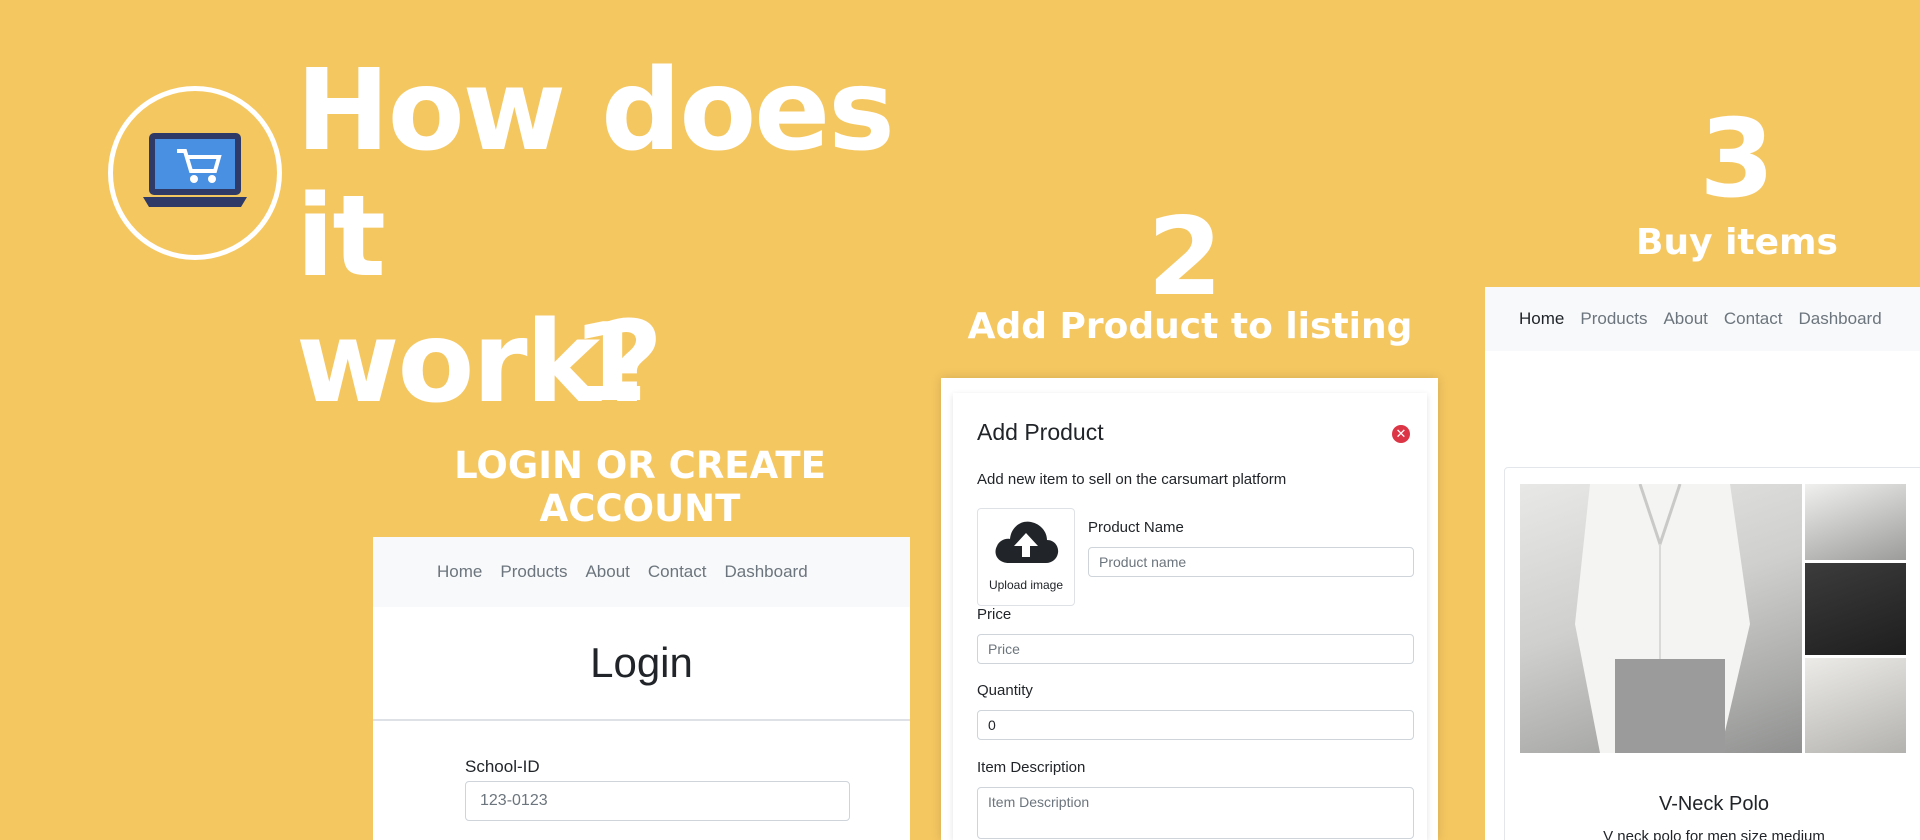 The width and height of the screenshot is (1920, 840). What do you see at coordinates (1027, 542) in the screenshot?
I see `cloud-upload-icon` at bounding box center [1027, 542].